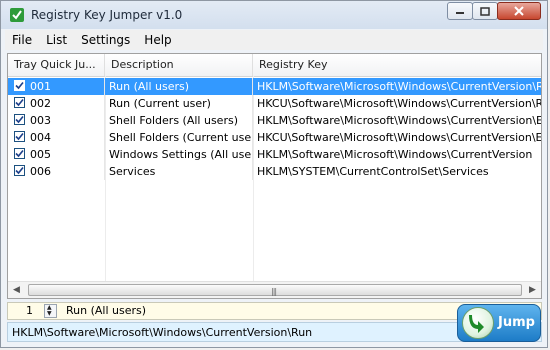 This screenshot has height=350, width=550. I want to click on menu-list: List, so click(56, 40).